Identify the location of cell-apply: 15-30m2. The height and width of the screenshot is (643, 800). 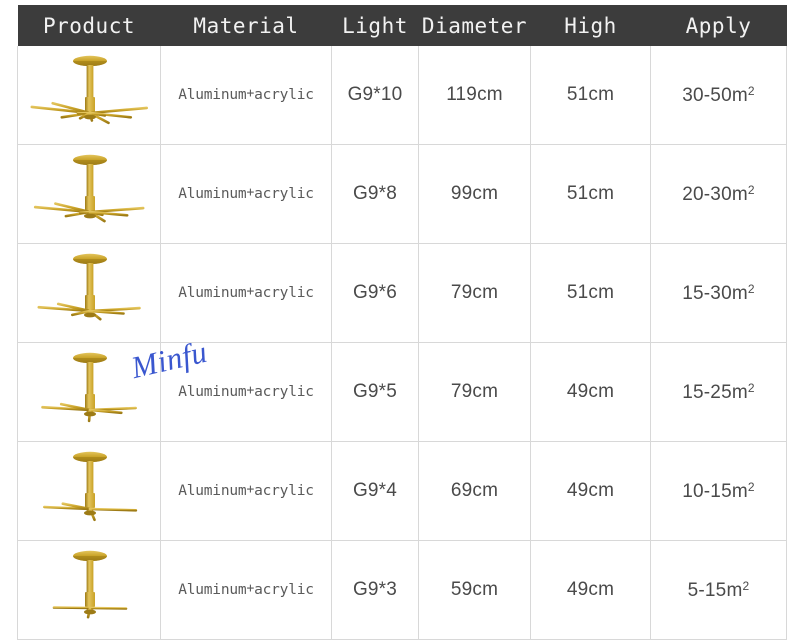
(718, 293).